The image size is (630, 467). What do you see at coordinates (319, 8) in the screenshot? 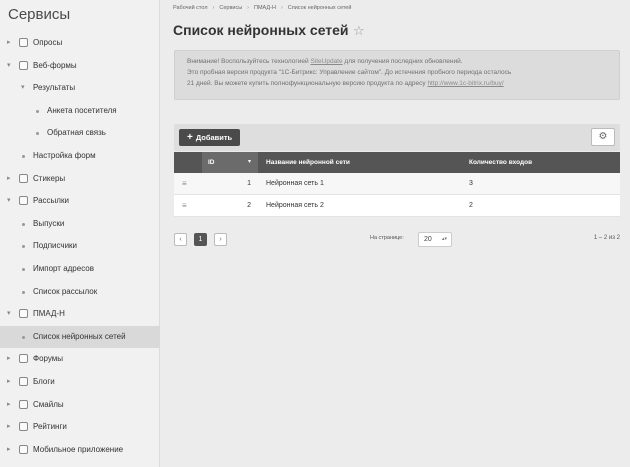
I see `breadcrumb-item-current: Список нейронных сетей` at bounding box center [319, 8].